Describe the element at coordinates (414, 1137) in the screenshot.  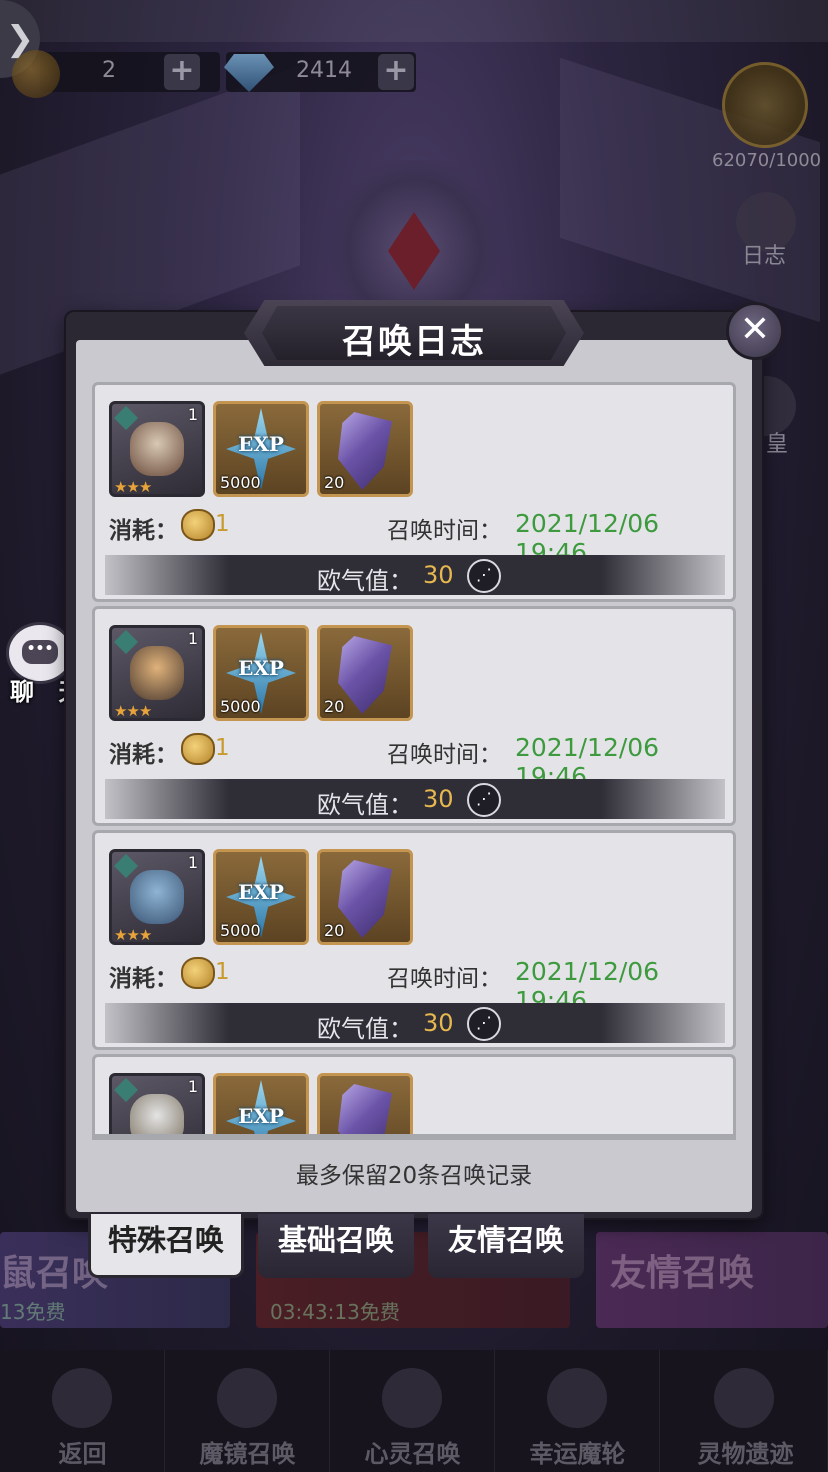
I see `list-bottom-divider` at that location.